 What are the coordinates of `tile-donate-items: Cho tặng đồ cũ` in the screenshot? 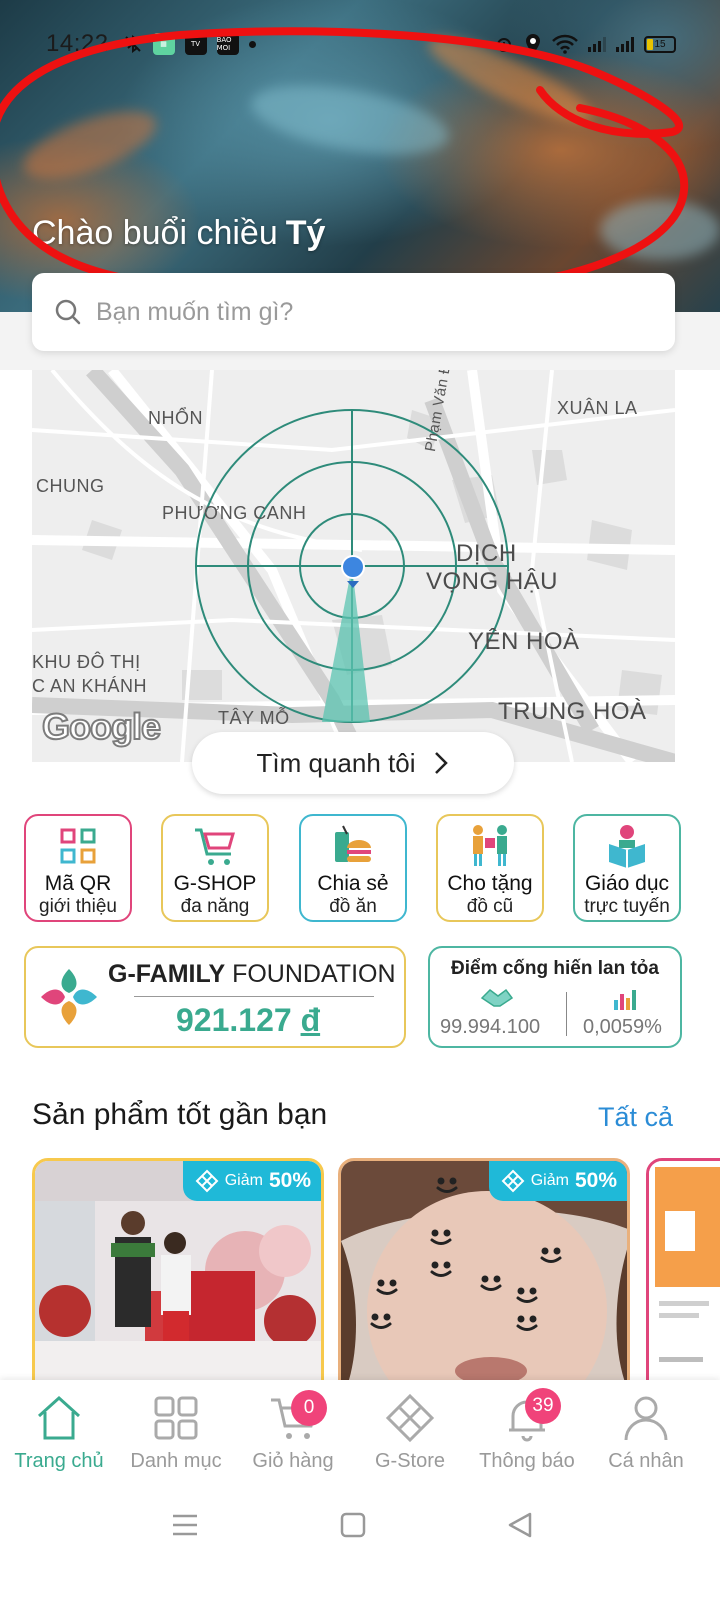 It's located at (490, 868).